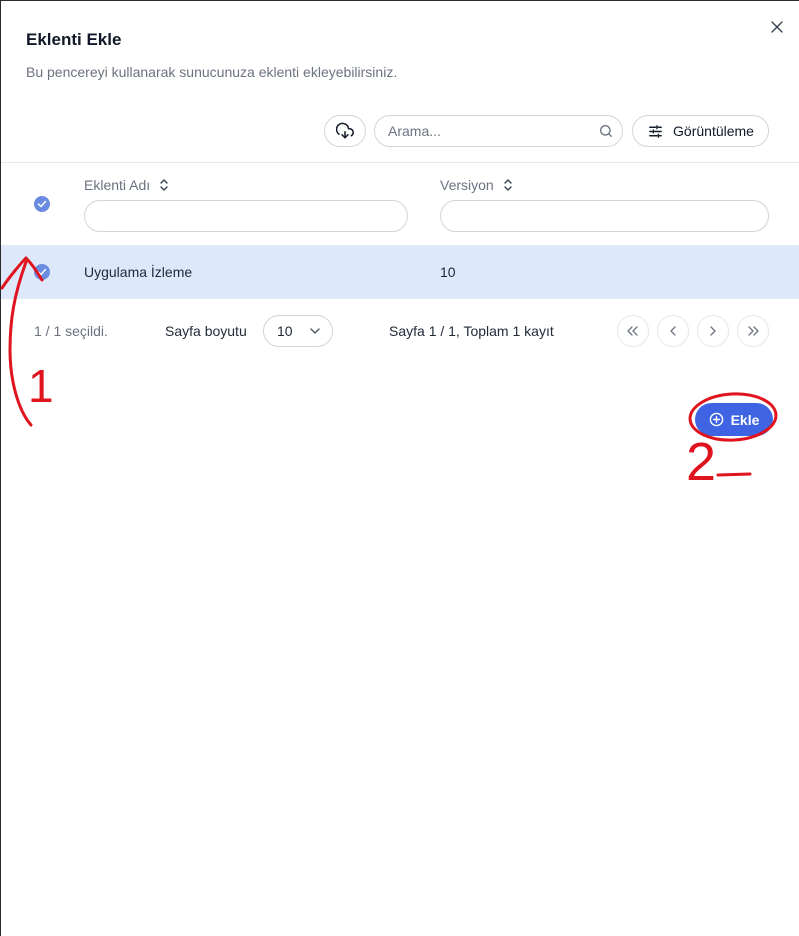 The image size is (799, 936). I want to click on row-checkbox, so click(42, 272).